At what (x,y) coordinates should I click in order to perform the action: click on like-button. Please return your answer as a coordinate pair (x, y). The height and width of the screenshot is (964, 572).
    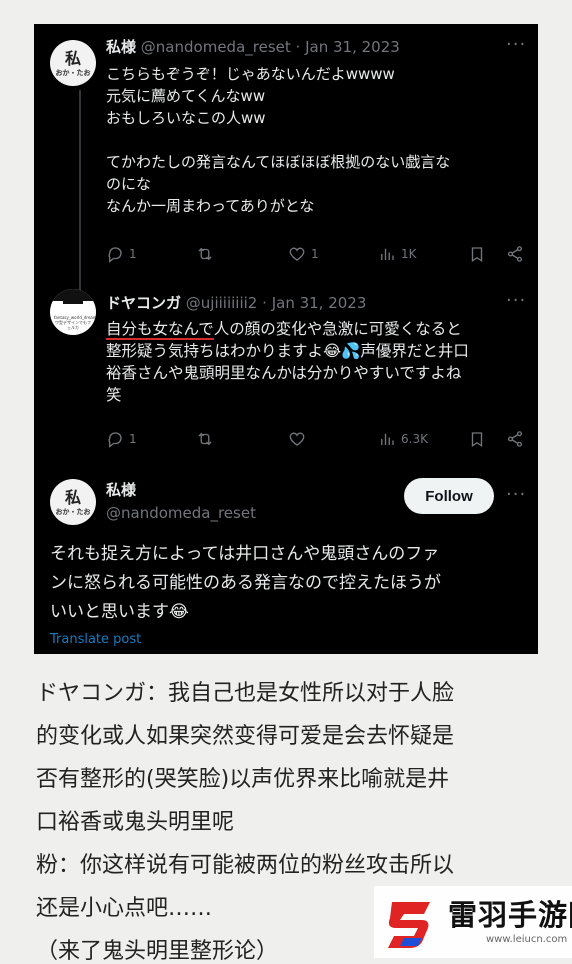
    Looking at the image, I should click on (299, 439).